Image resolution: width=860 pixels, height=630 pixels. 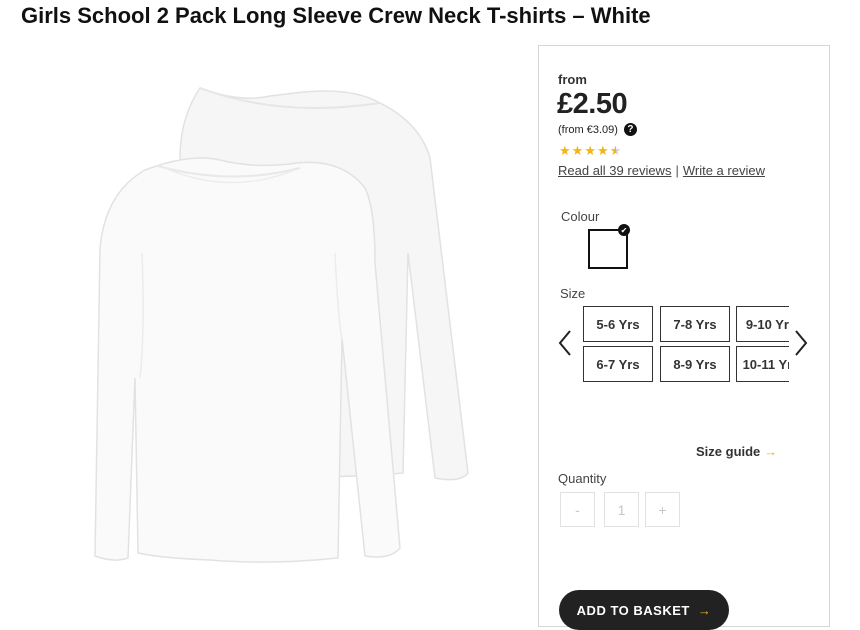 I want to click on quantity-decrease-button: -, so click(x=577, y=509).